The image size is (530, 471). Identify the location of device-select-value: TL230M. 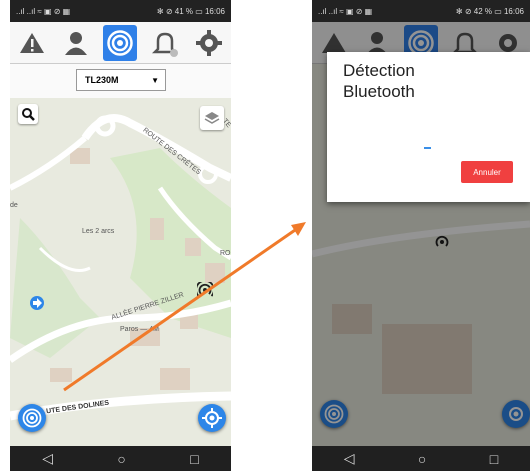
(102, 80).